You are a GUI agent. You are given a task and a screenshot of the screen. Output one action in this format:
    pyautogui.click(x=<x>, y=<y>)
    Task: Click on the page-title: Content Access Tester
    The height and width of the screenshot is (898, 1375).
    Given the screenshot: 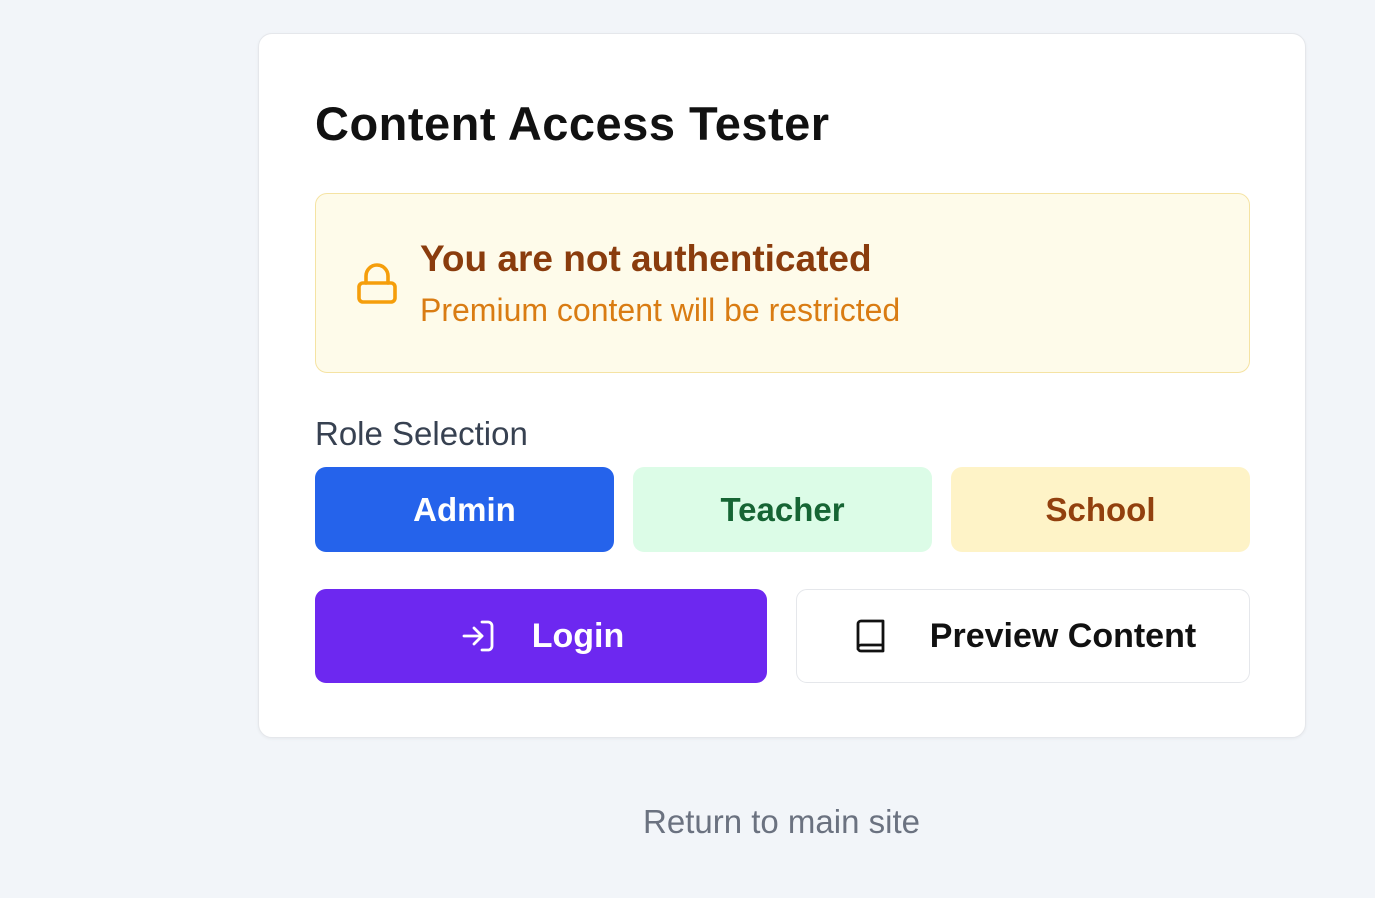 What is the action you would take?
    pyautogui.click(x=572, y=123)
    